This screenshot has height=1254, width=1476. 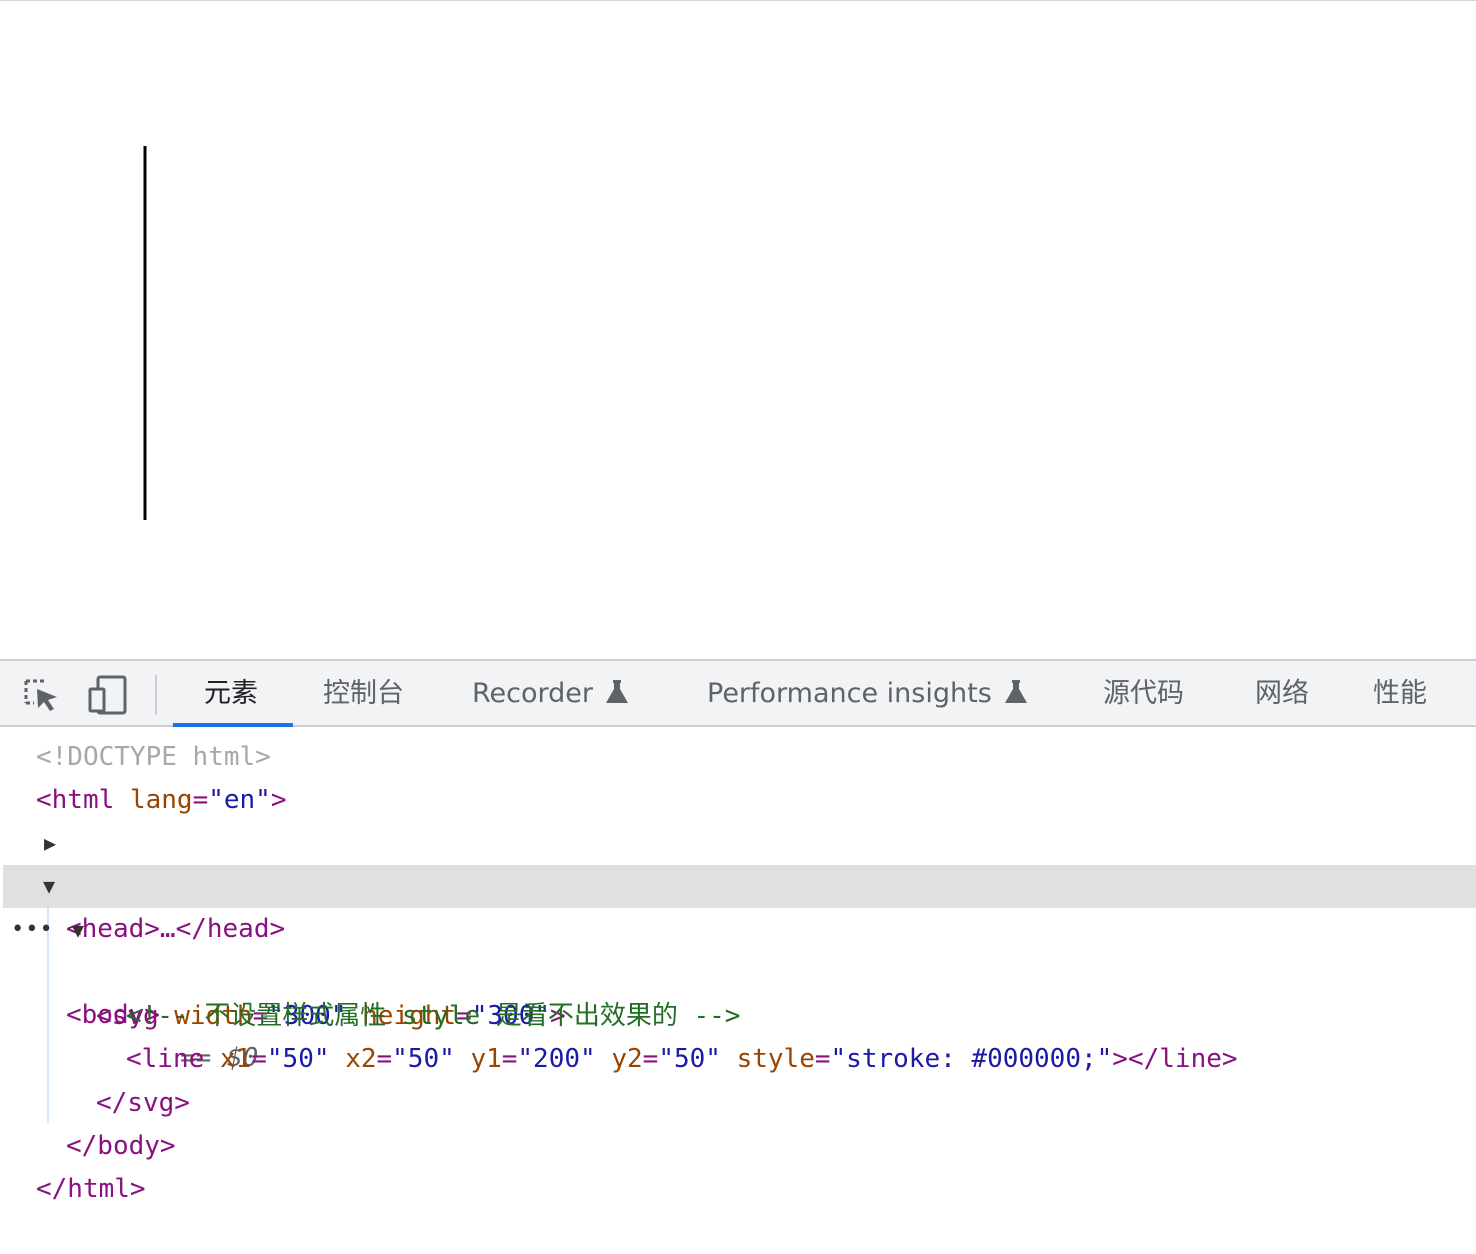 I want to click on dom-node-svg: ▼ <svg width="300" height="300">, so click(x=738, y=970).